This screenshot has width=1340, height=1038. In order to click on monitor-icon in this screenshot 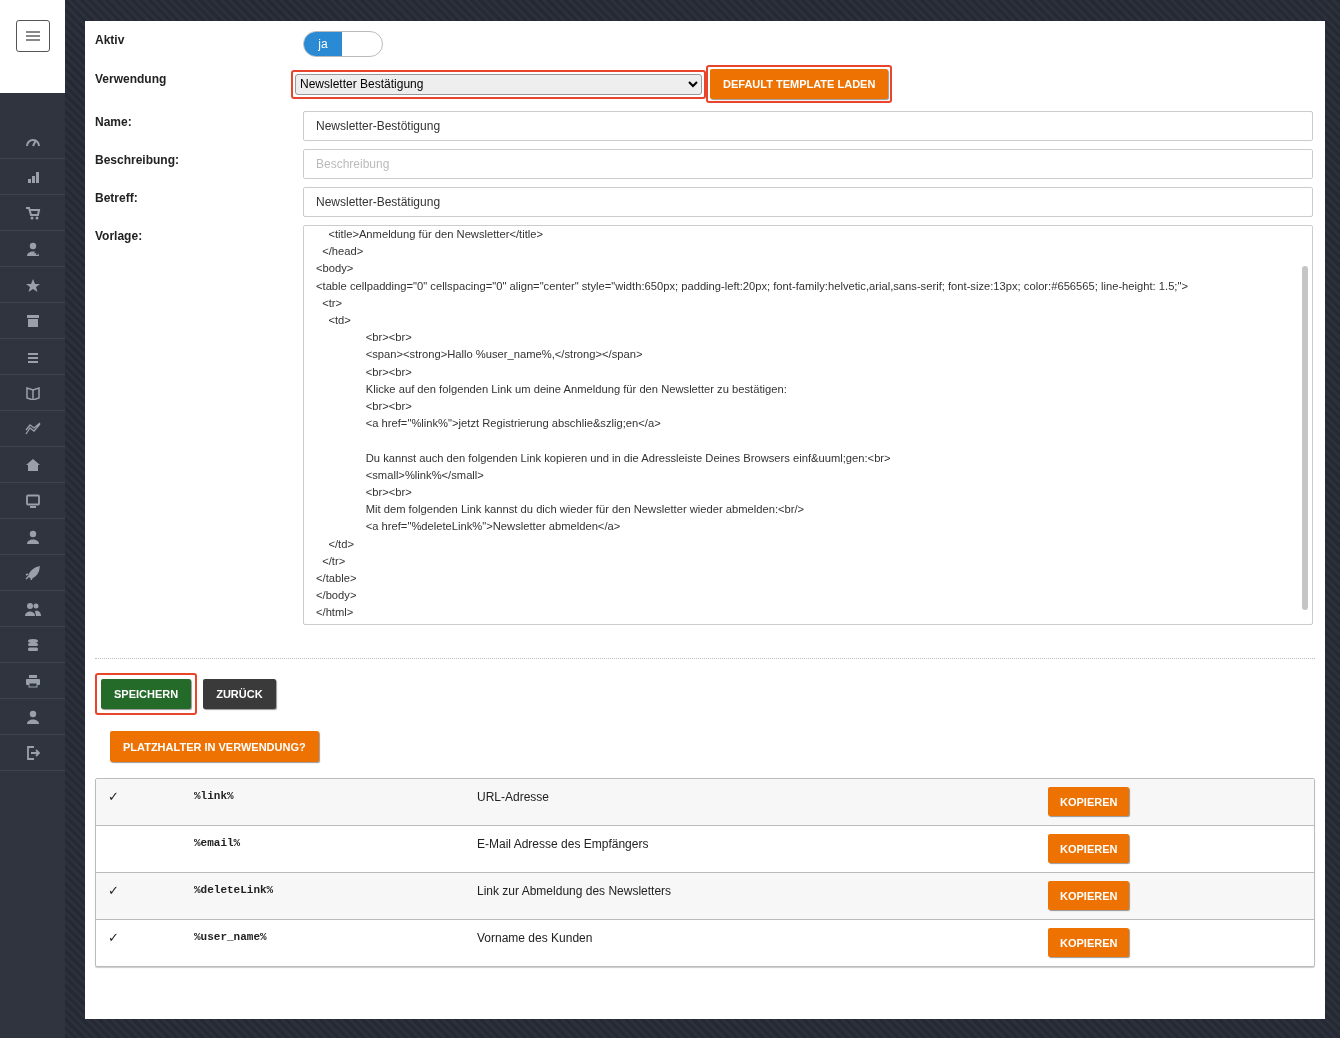, I will do `click(32, 500)`.